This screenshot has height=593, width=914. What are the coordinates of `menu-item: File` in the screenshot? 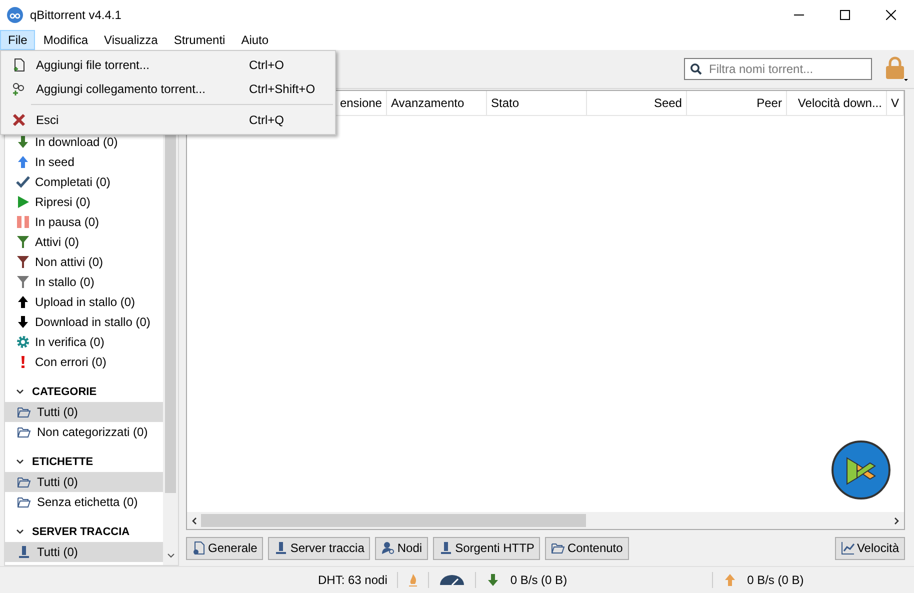 It's located at (18, 40).